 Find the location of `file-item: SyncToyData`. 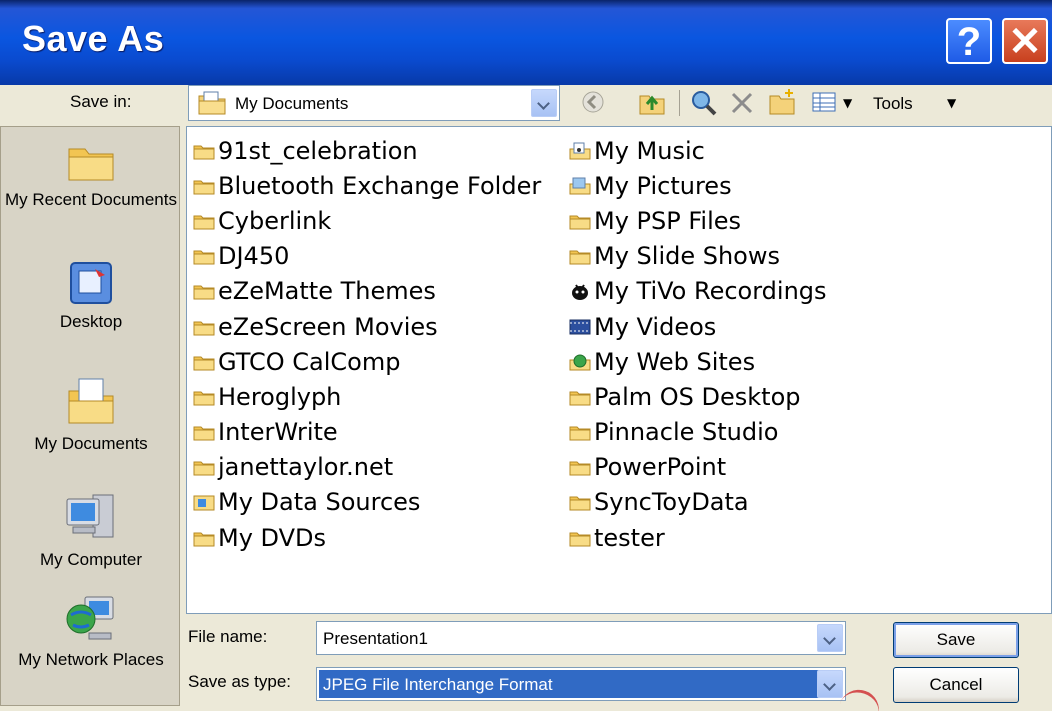

file-item: SyncToyData is located at coordinates (698, 502).